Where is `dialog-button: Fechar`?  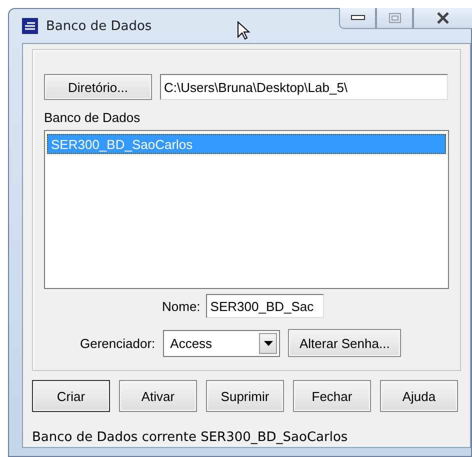
dialog-button: Fechar is located at coordinates (332, 396).